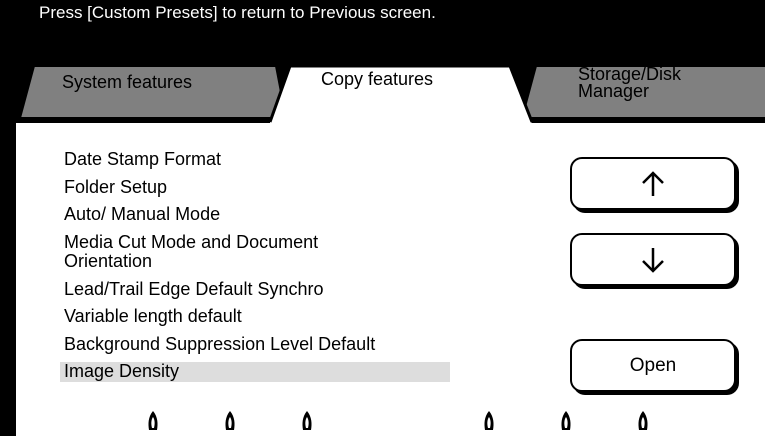  I want to click on scroll-up-button, so click(653, 183).